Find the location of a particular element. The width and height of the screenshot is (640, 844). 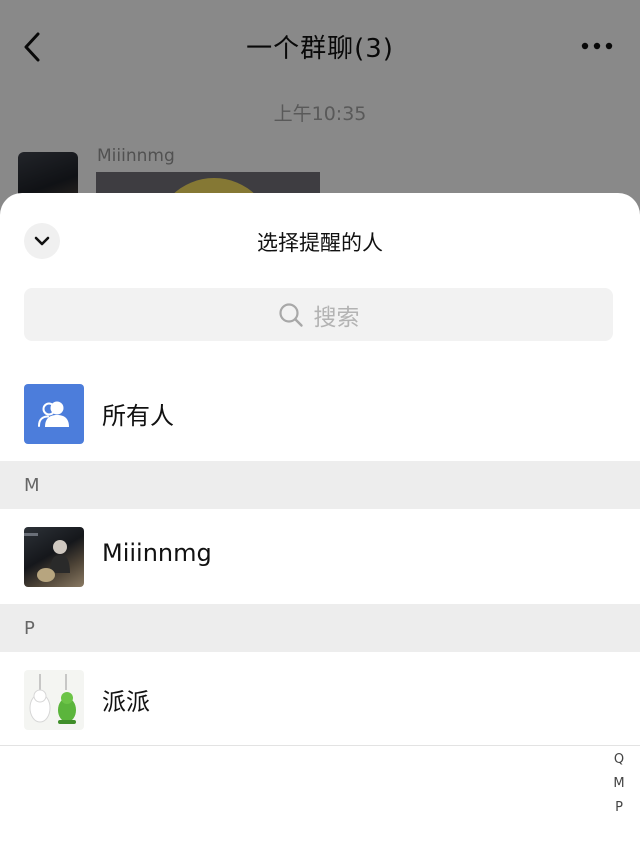

index-item-p: P is located at coordinates (619, 808).